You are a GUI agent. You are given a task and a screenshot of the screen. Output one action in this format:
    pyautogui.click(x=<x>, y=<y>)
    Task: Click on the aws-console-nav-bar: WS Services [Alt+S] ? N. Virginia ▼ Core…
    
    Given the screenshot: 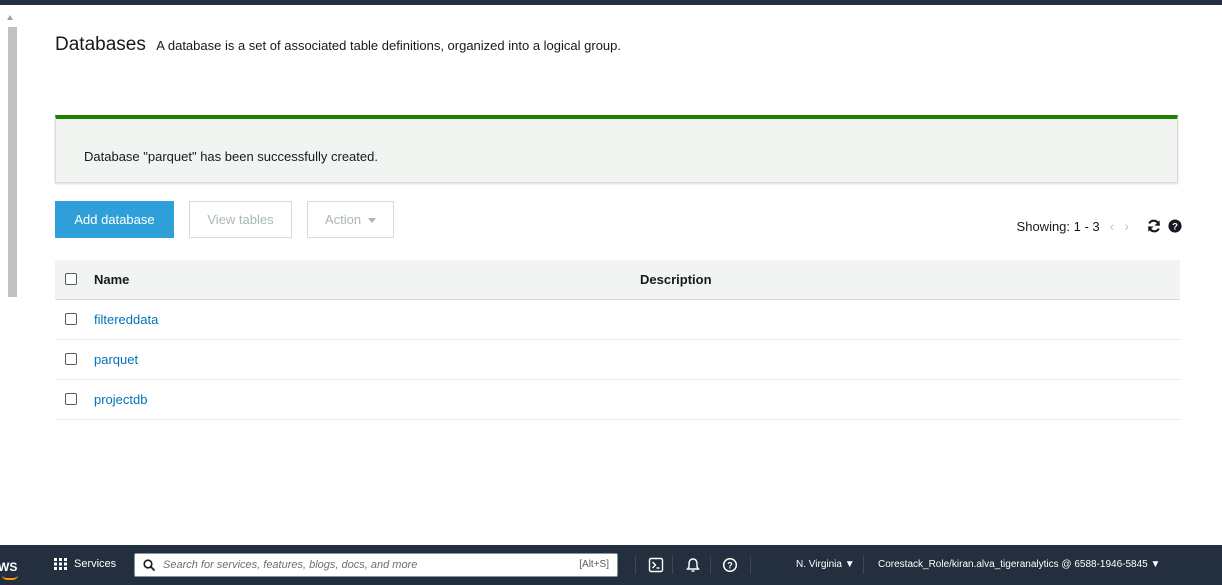 What is the action you would take?
    pyautogui.click(x=611, y=565)
    